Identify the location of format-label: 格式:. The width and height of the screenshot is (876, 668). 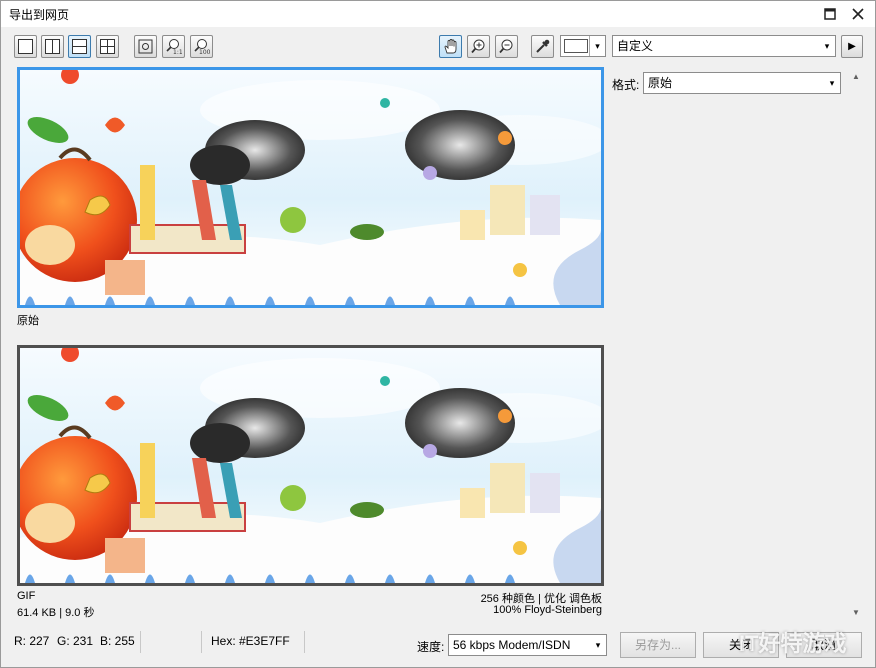
(626, 85).